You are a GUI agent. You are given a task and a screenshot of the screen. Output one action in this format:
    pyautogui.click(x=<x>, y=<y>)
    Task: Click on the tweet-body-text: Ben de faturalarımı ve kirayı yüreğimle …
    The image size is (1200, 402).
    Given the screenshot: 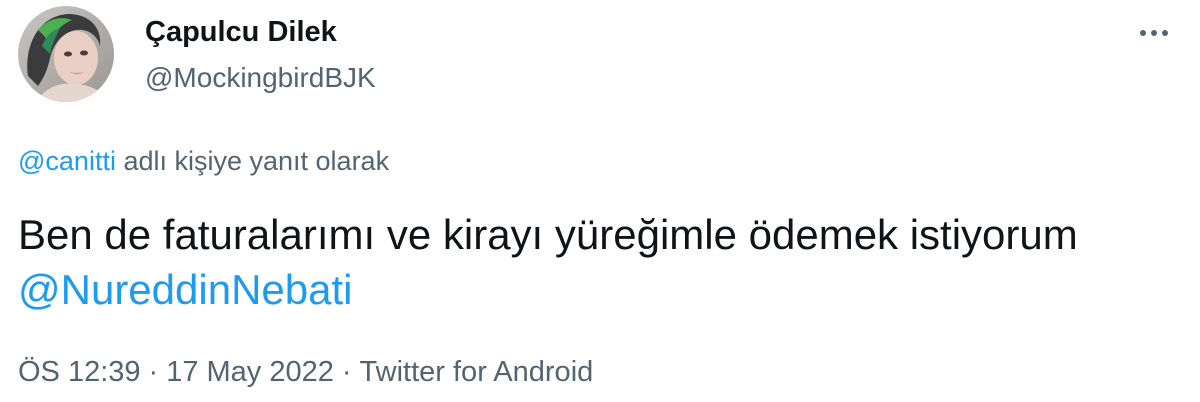 What is the action you would take?
    pyautogui.click(x=548, y=234)
    